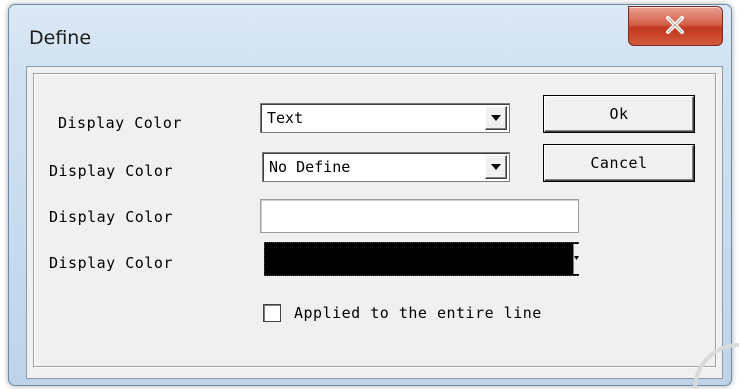 The width and height of the screenshot is (739, 389). I want to click on color-picker, so click(421, 259).